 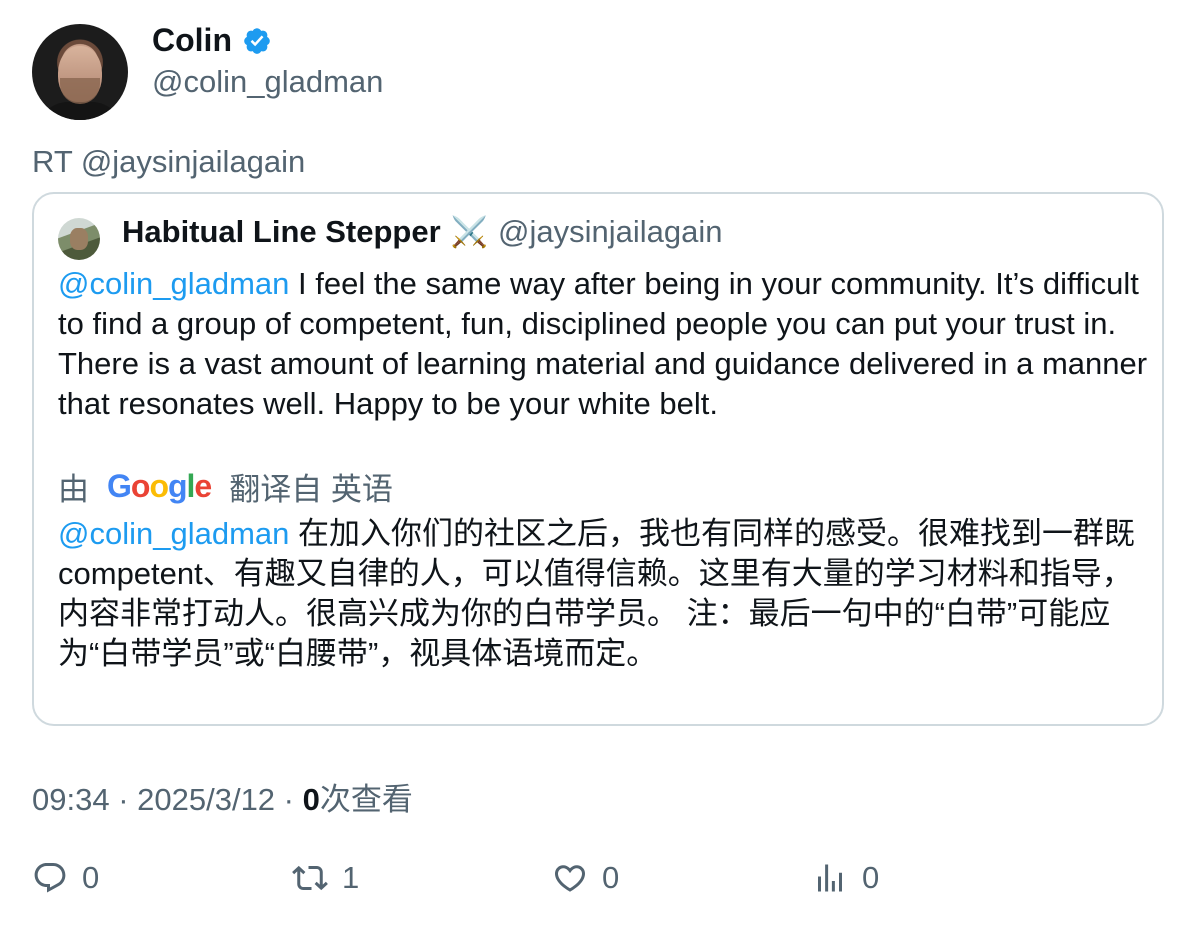 What do you see at coordinates (845, 878) in the screenshot?
I see `views-button: 0` at bounding box center [845, 878].